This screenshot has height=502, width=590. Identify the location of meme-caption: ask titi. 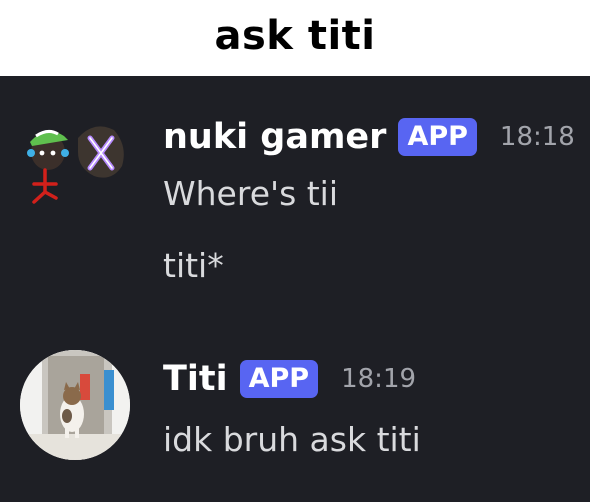
(295, 36).